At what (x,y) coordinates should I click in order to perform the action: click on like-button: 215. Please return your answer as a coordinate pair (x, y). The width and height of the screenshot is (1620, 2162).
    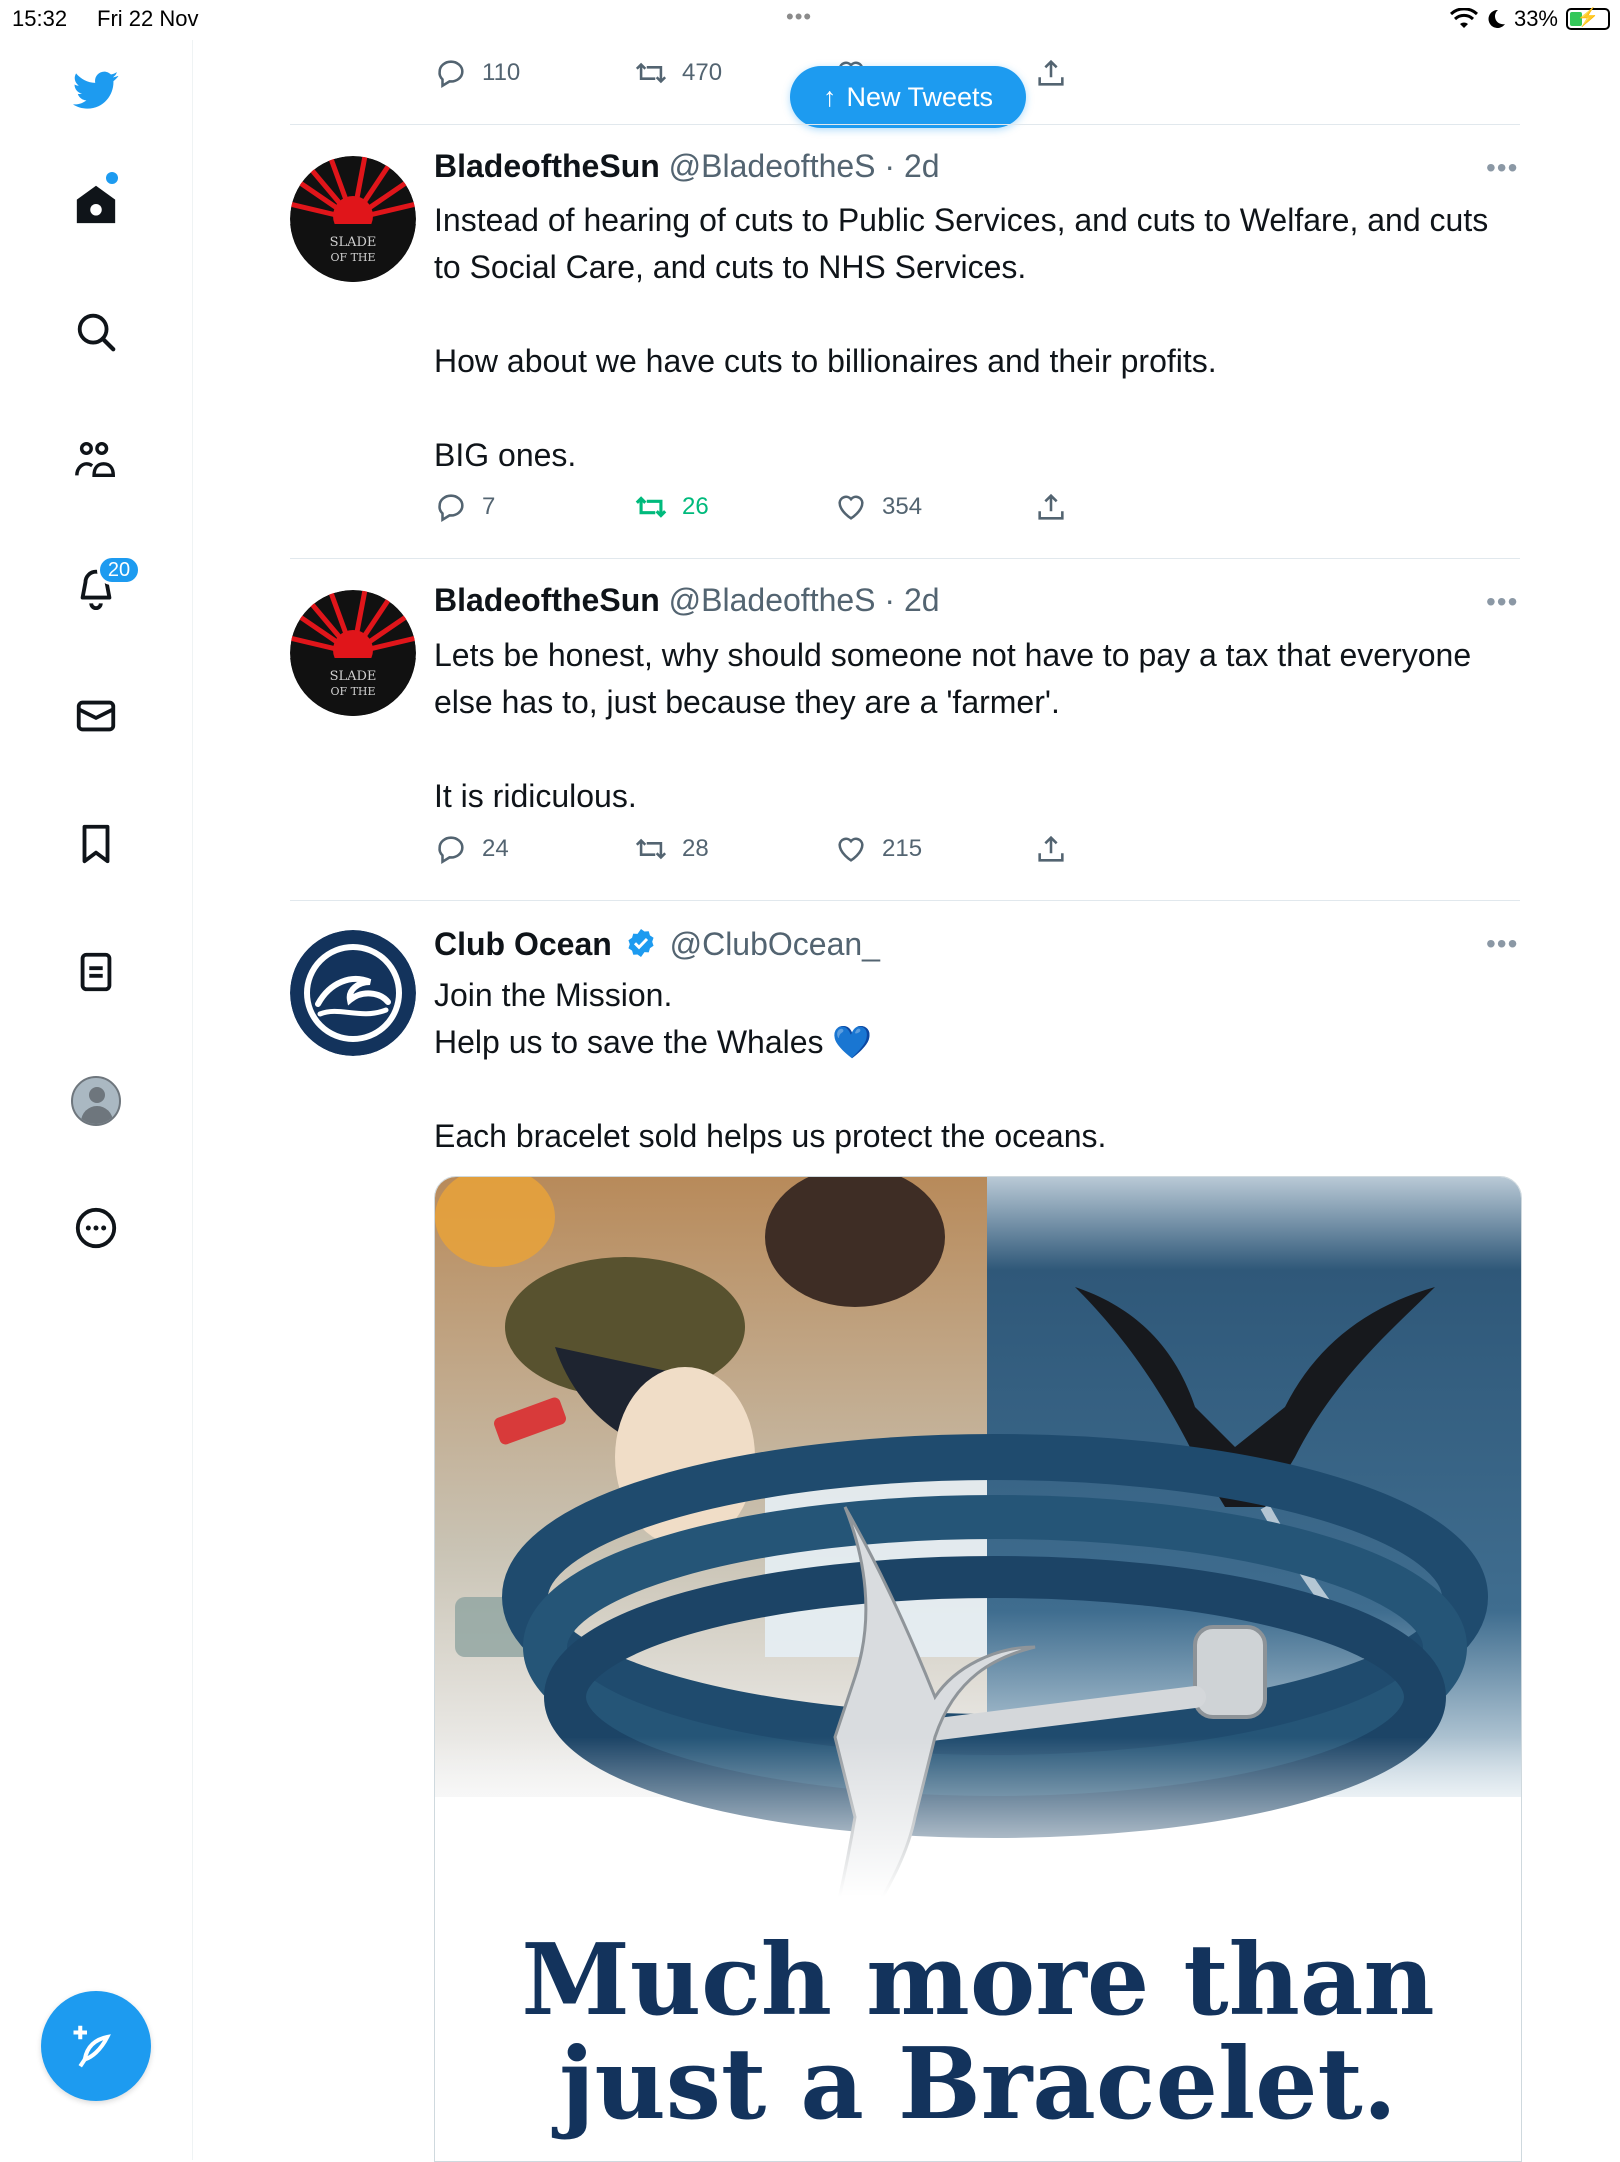
    Looking at the image, I should click on (934, 849).